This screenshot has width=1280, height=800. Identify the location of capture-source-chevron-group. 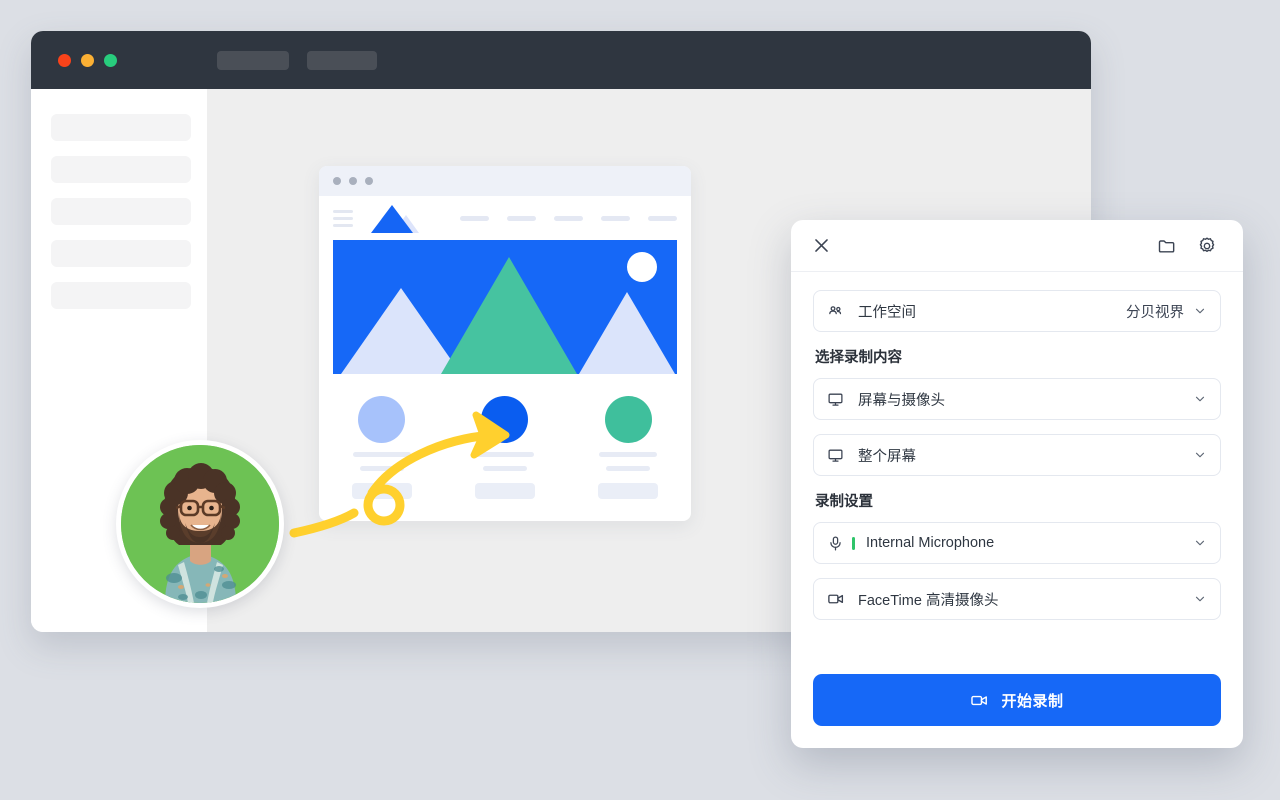
(1200, 399).